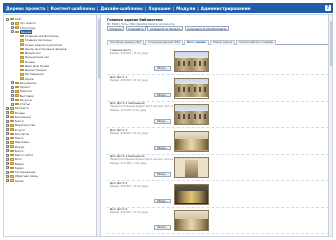 The width and height of the screenshot is (336, 240). What do you see at coordinates (73, 8) in the screenshot?
I see `nav-item-content-templates: Контент-шаблоны` at bounding box center [73, 8].